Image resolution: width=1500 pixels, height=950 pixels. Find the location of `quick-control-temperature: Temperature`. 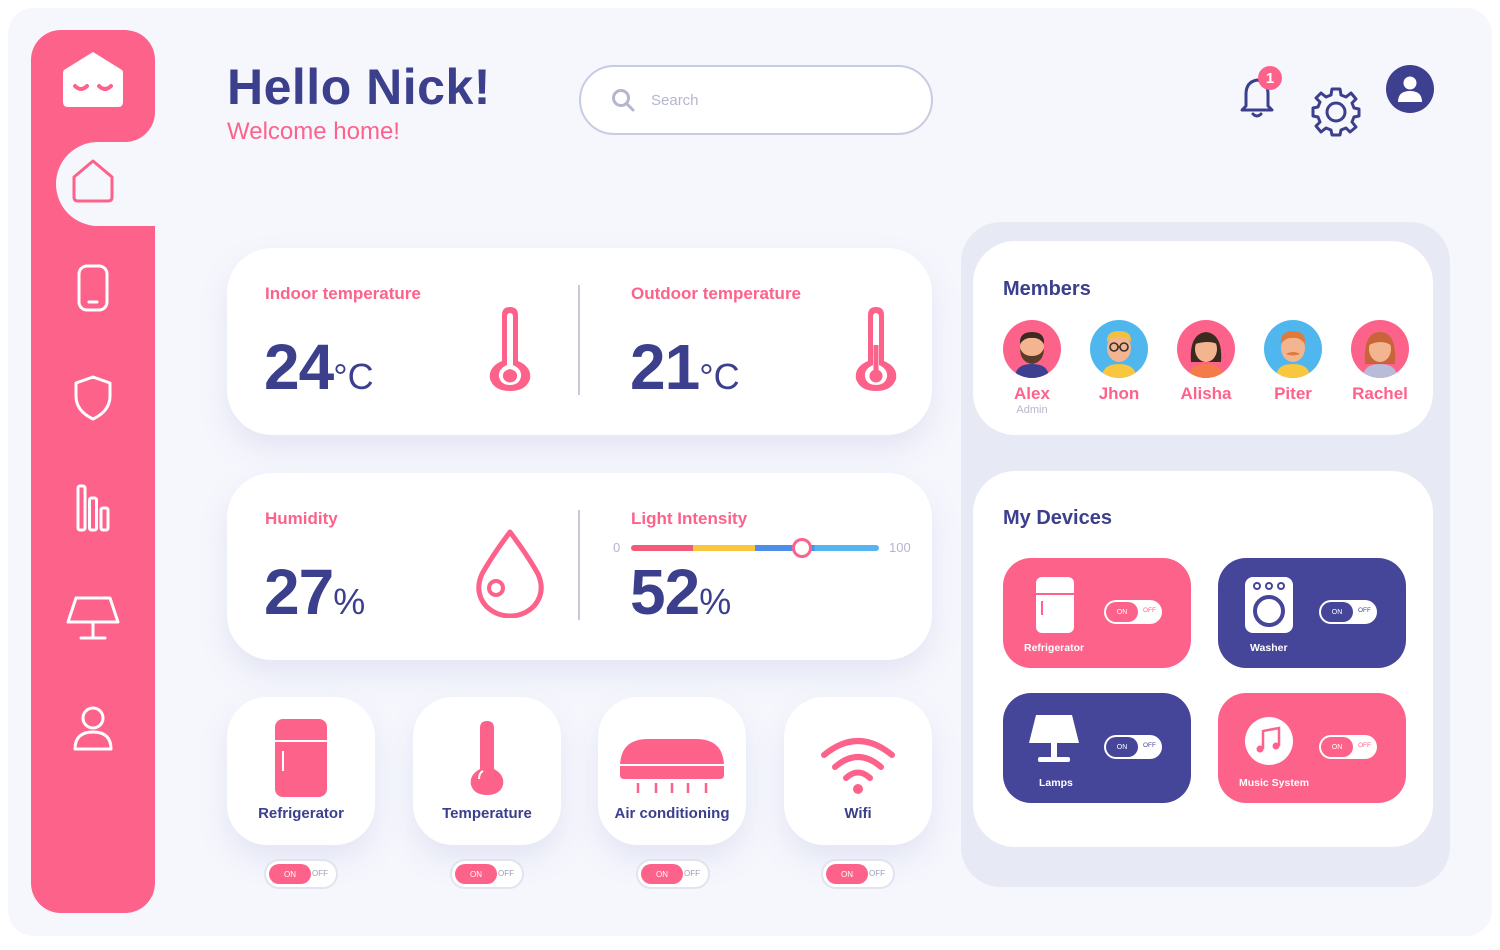

quick-control-temperature: Temperature is located at coordinates (487, 771).